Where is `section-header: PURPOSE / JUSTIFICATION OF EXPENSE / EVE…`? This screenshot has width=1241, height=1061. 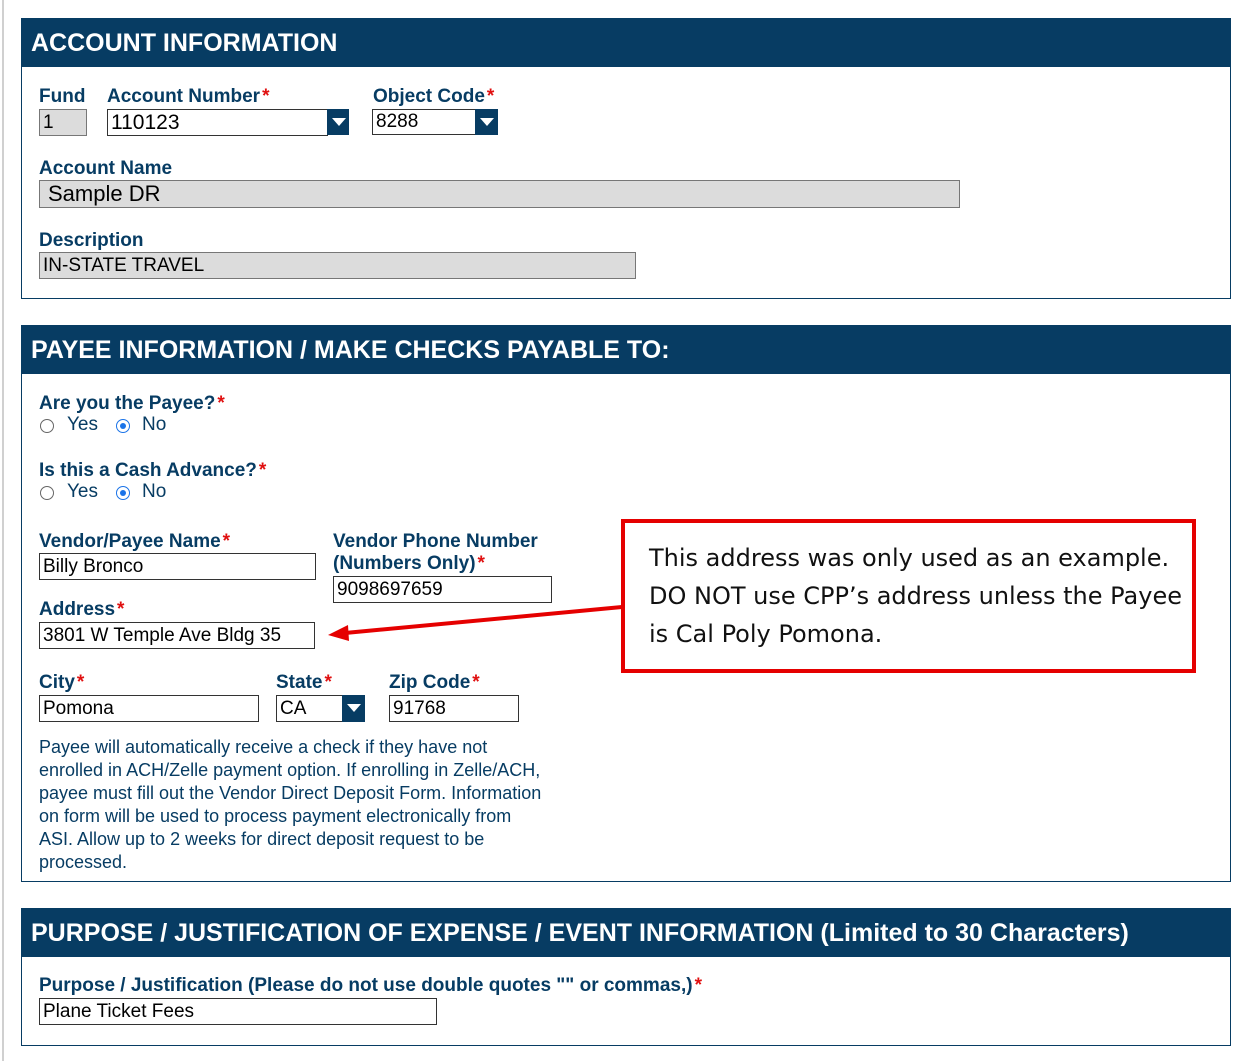 section-header: PURPOSE / JUSTIFICATION OF EXPENSE / EVE… is located at coordinates (626, 933).